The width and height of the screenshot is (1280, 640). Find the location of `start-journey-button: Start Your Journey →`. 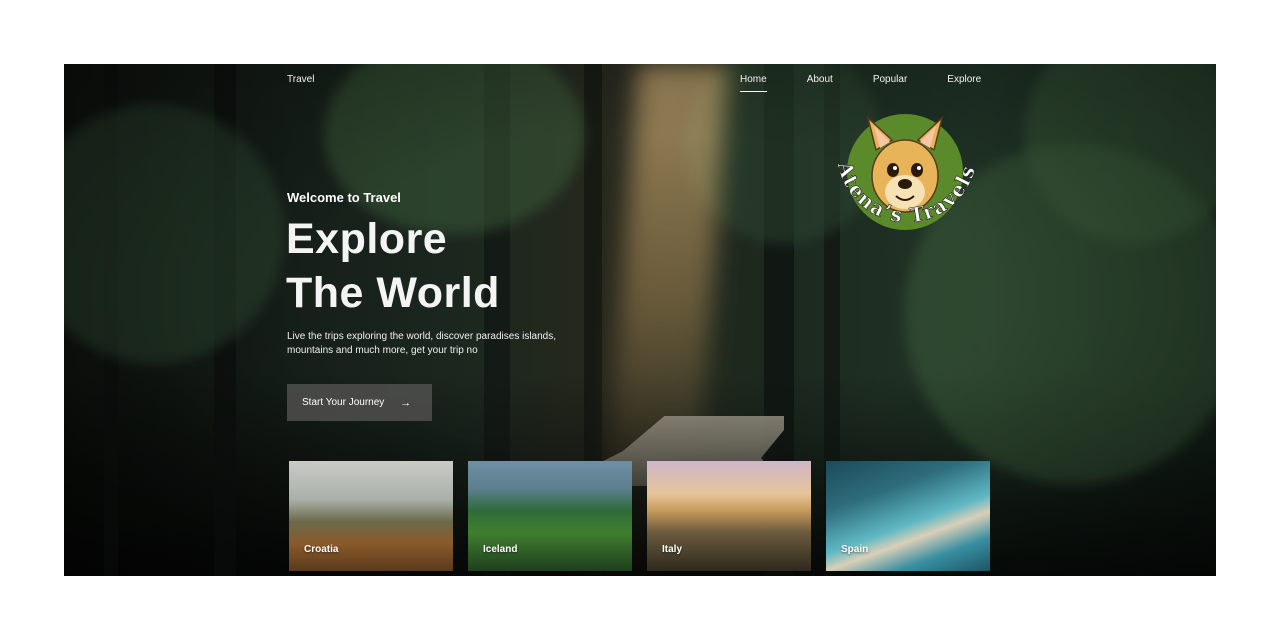

start-journey-button: Start Your Journey → is located at coordinates (359, 402).